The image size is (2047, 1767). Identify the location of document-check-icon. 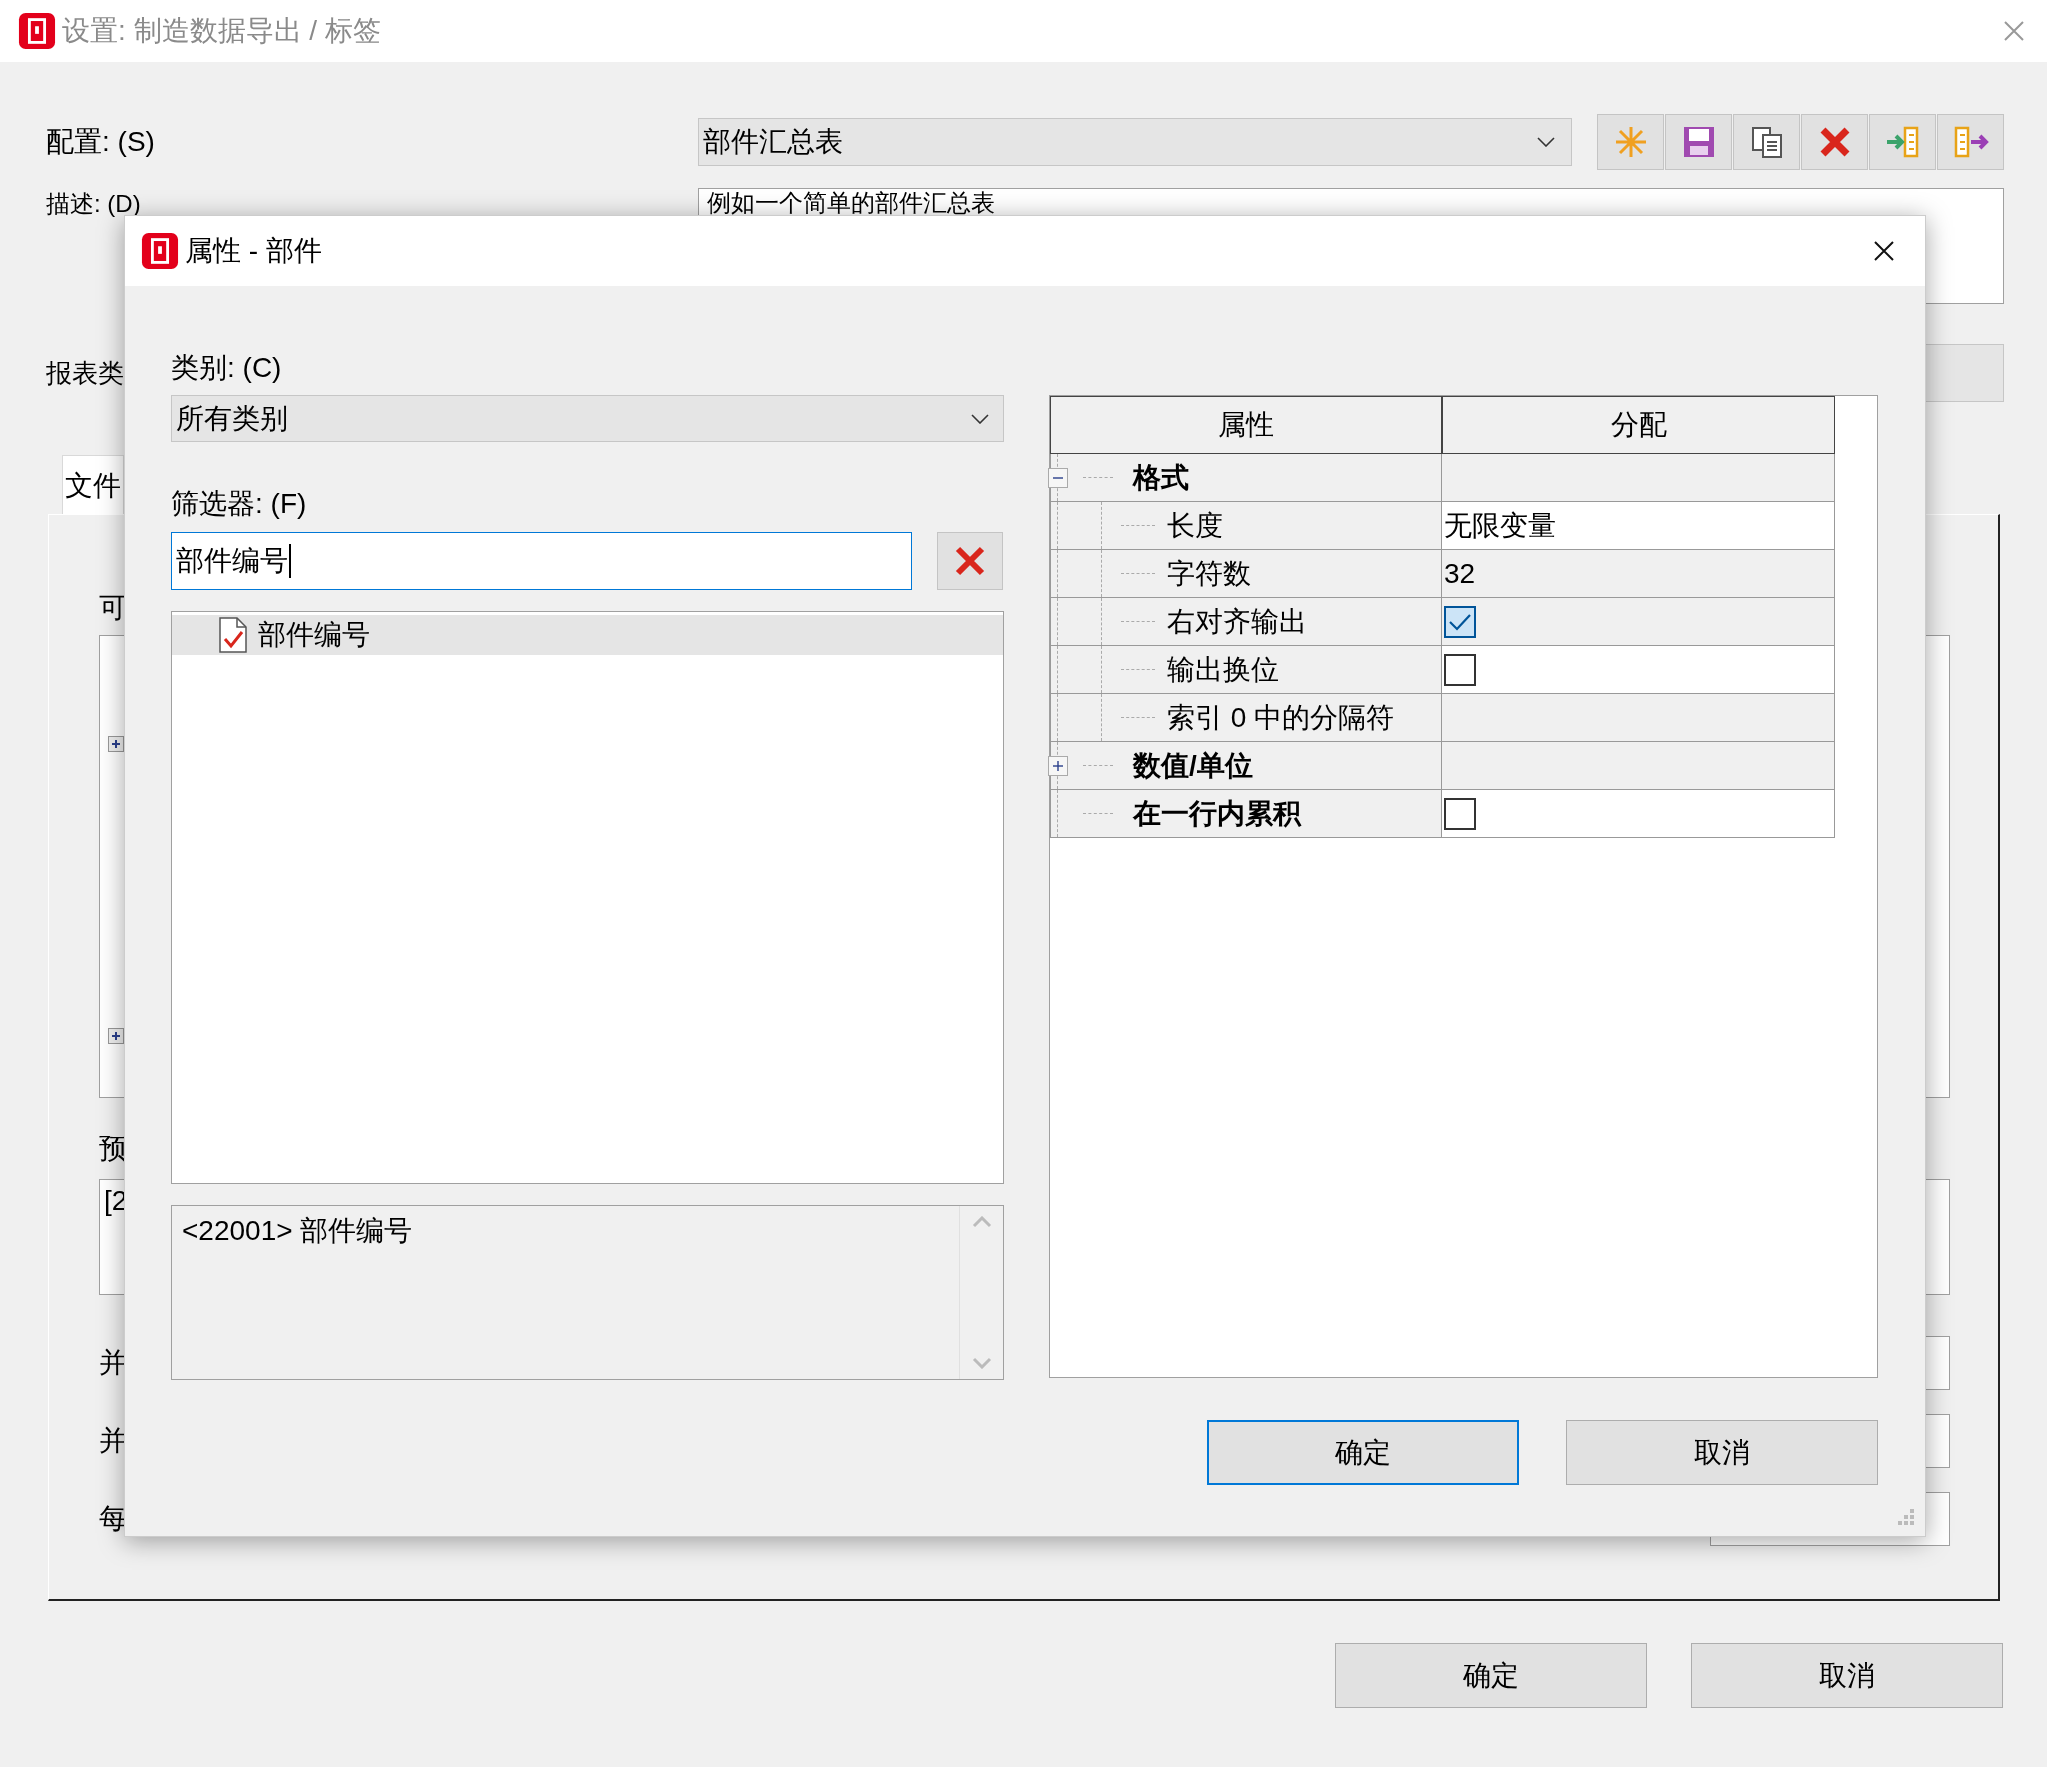
(233, 635).